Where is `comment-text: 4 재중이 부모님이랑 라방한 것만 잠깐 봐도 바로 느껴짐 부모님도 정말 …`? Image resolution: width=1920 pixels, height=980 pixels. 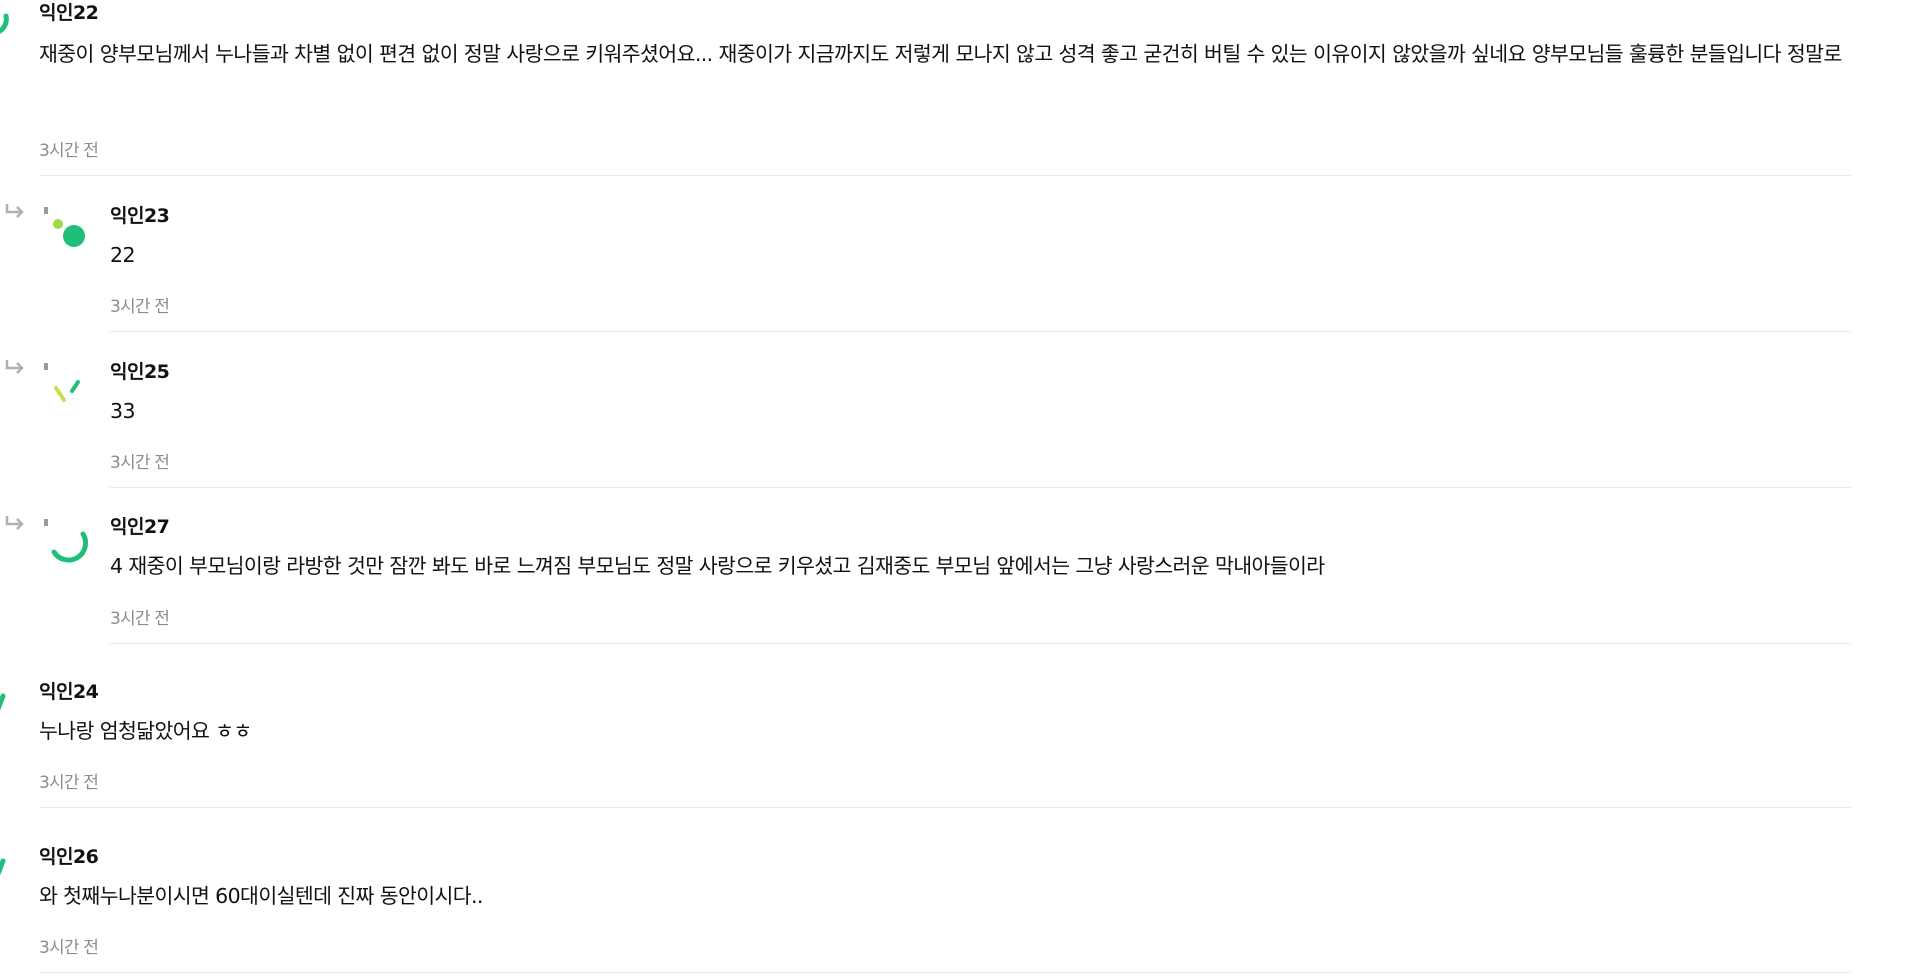 comment-text: 4 재중이 부모님이랑 라방한 것만 잠깐 봐도 바로 느껴짐 부모님도 정말 … is located at coordinates (717, 566).